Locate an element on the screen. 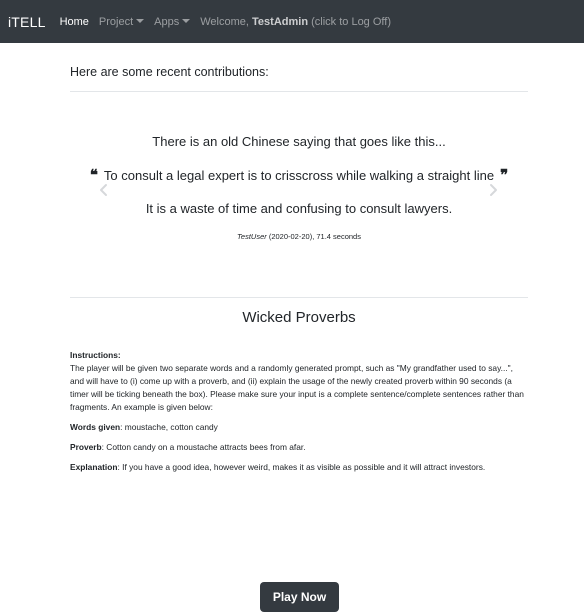 The height and width of the screenshot is (612, 584). words-value: : moustache, cotton candy is located at coordinates (169, 427).